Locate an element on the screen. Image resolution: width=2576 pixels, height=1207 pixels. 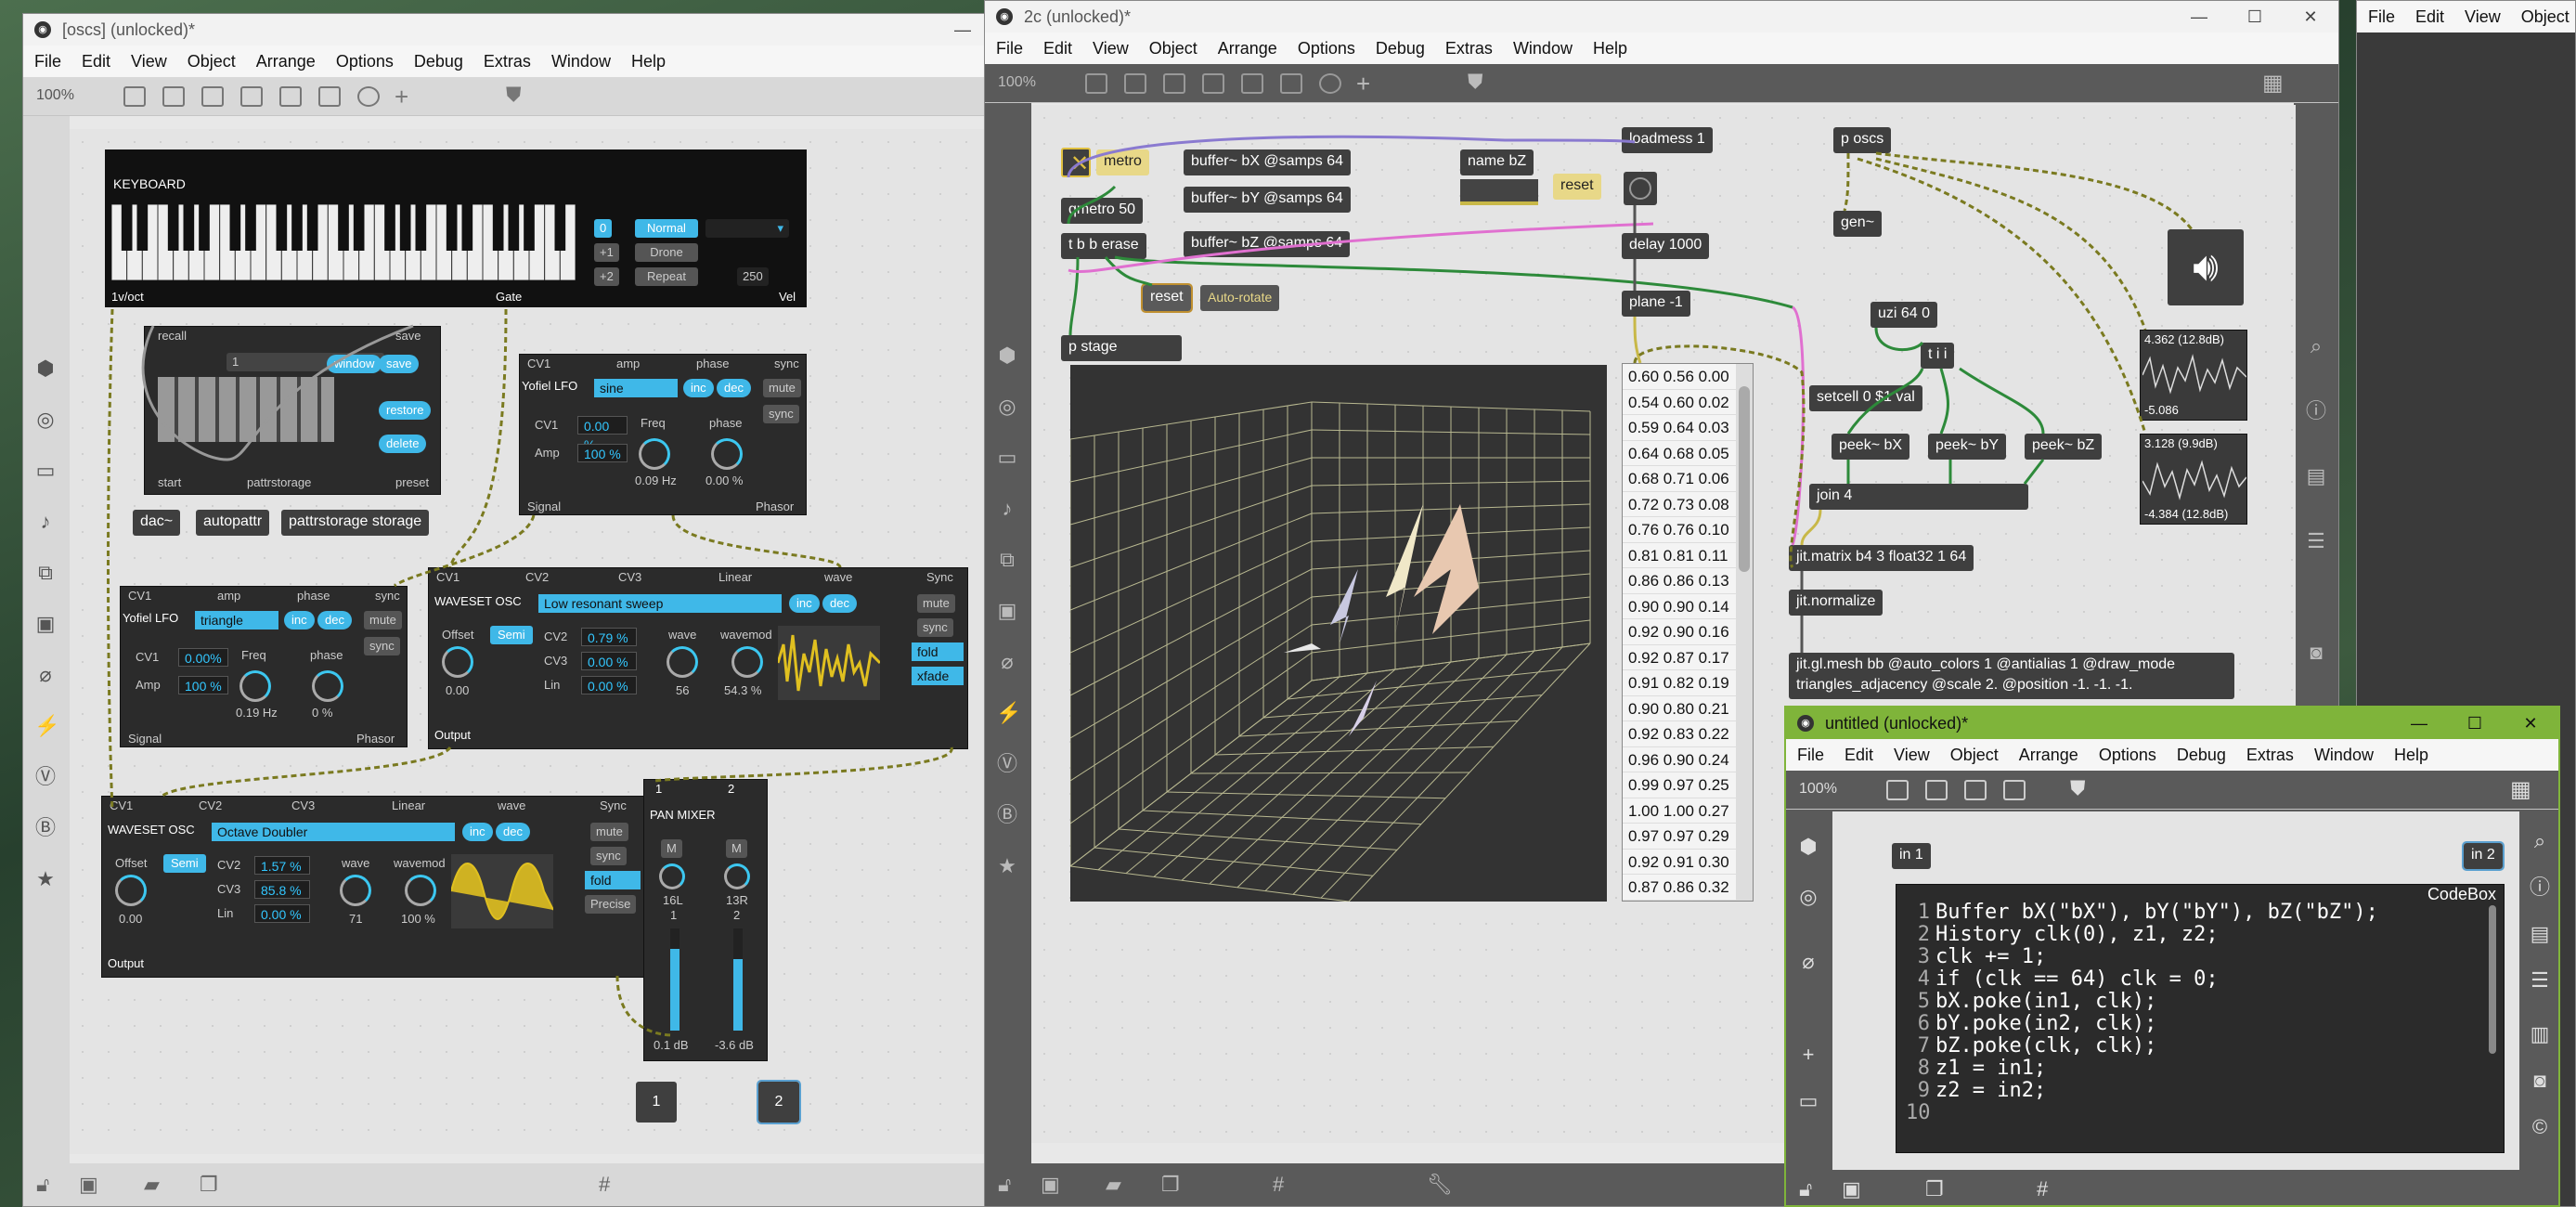
v-icon: Ⓥ is located at coordinates (45, 777).